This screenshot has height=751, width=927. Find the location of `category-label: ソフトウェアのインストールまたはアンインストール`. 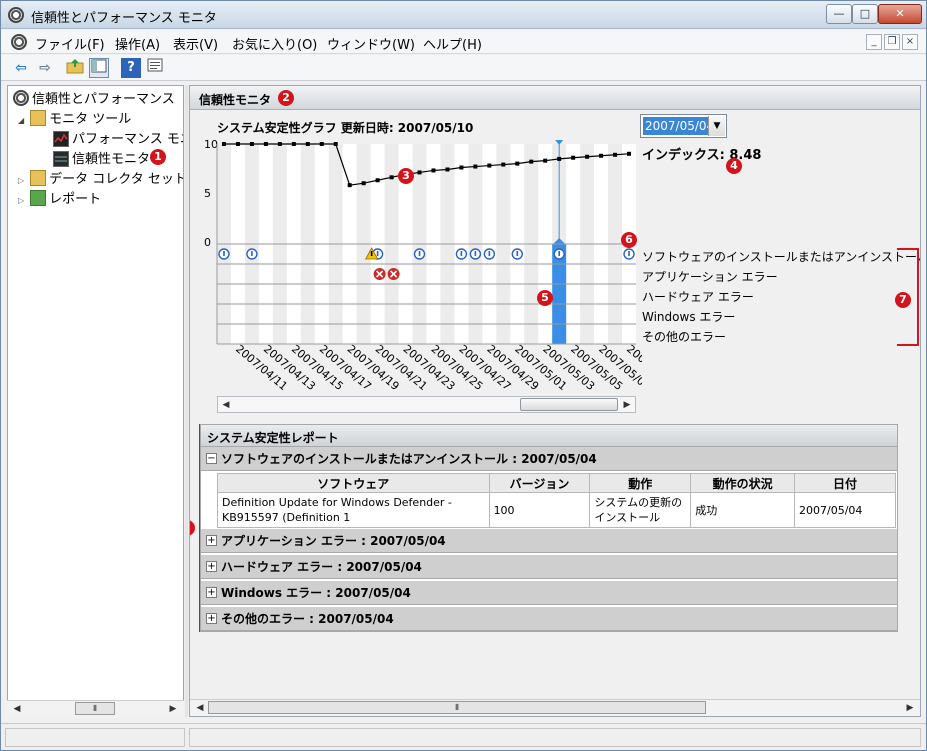

category-label: ソフトウェアのインストールまたはアンインストール is located at coordinates (781, 257).